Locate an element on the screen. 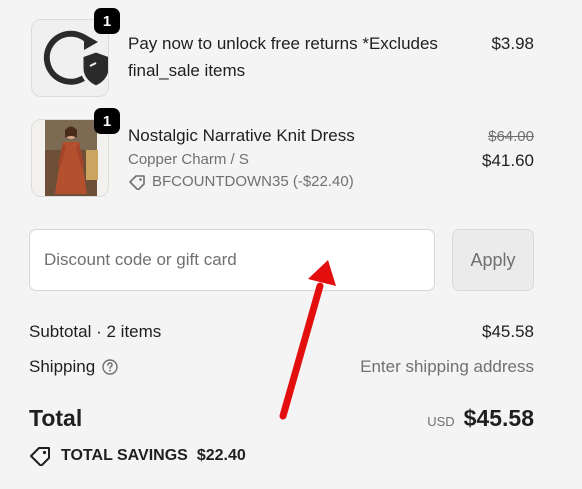 The image size is (582, 489). item-price: $3.98 is located at coordinates (512, 43).